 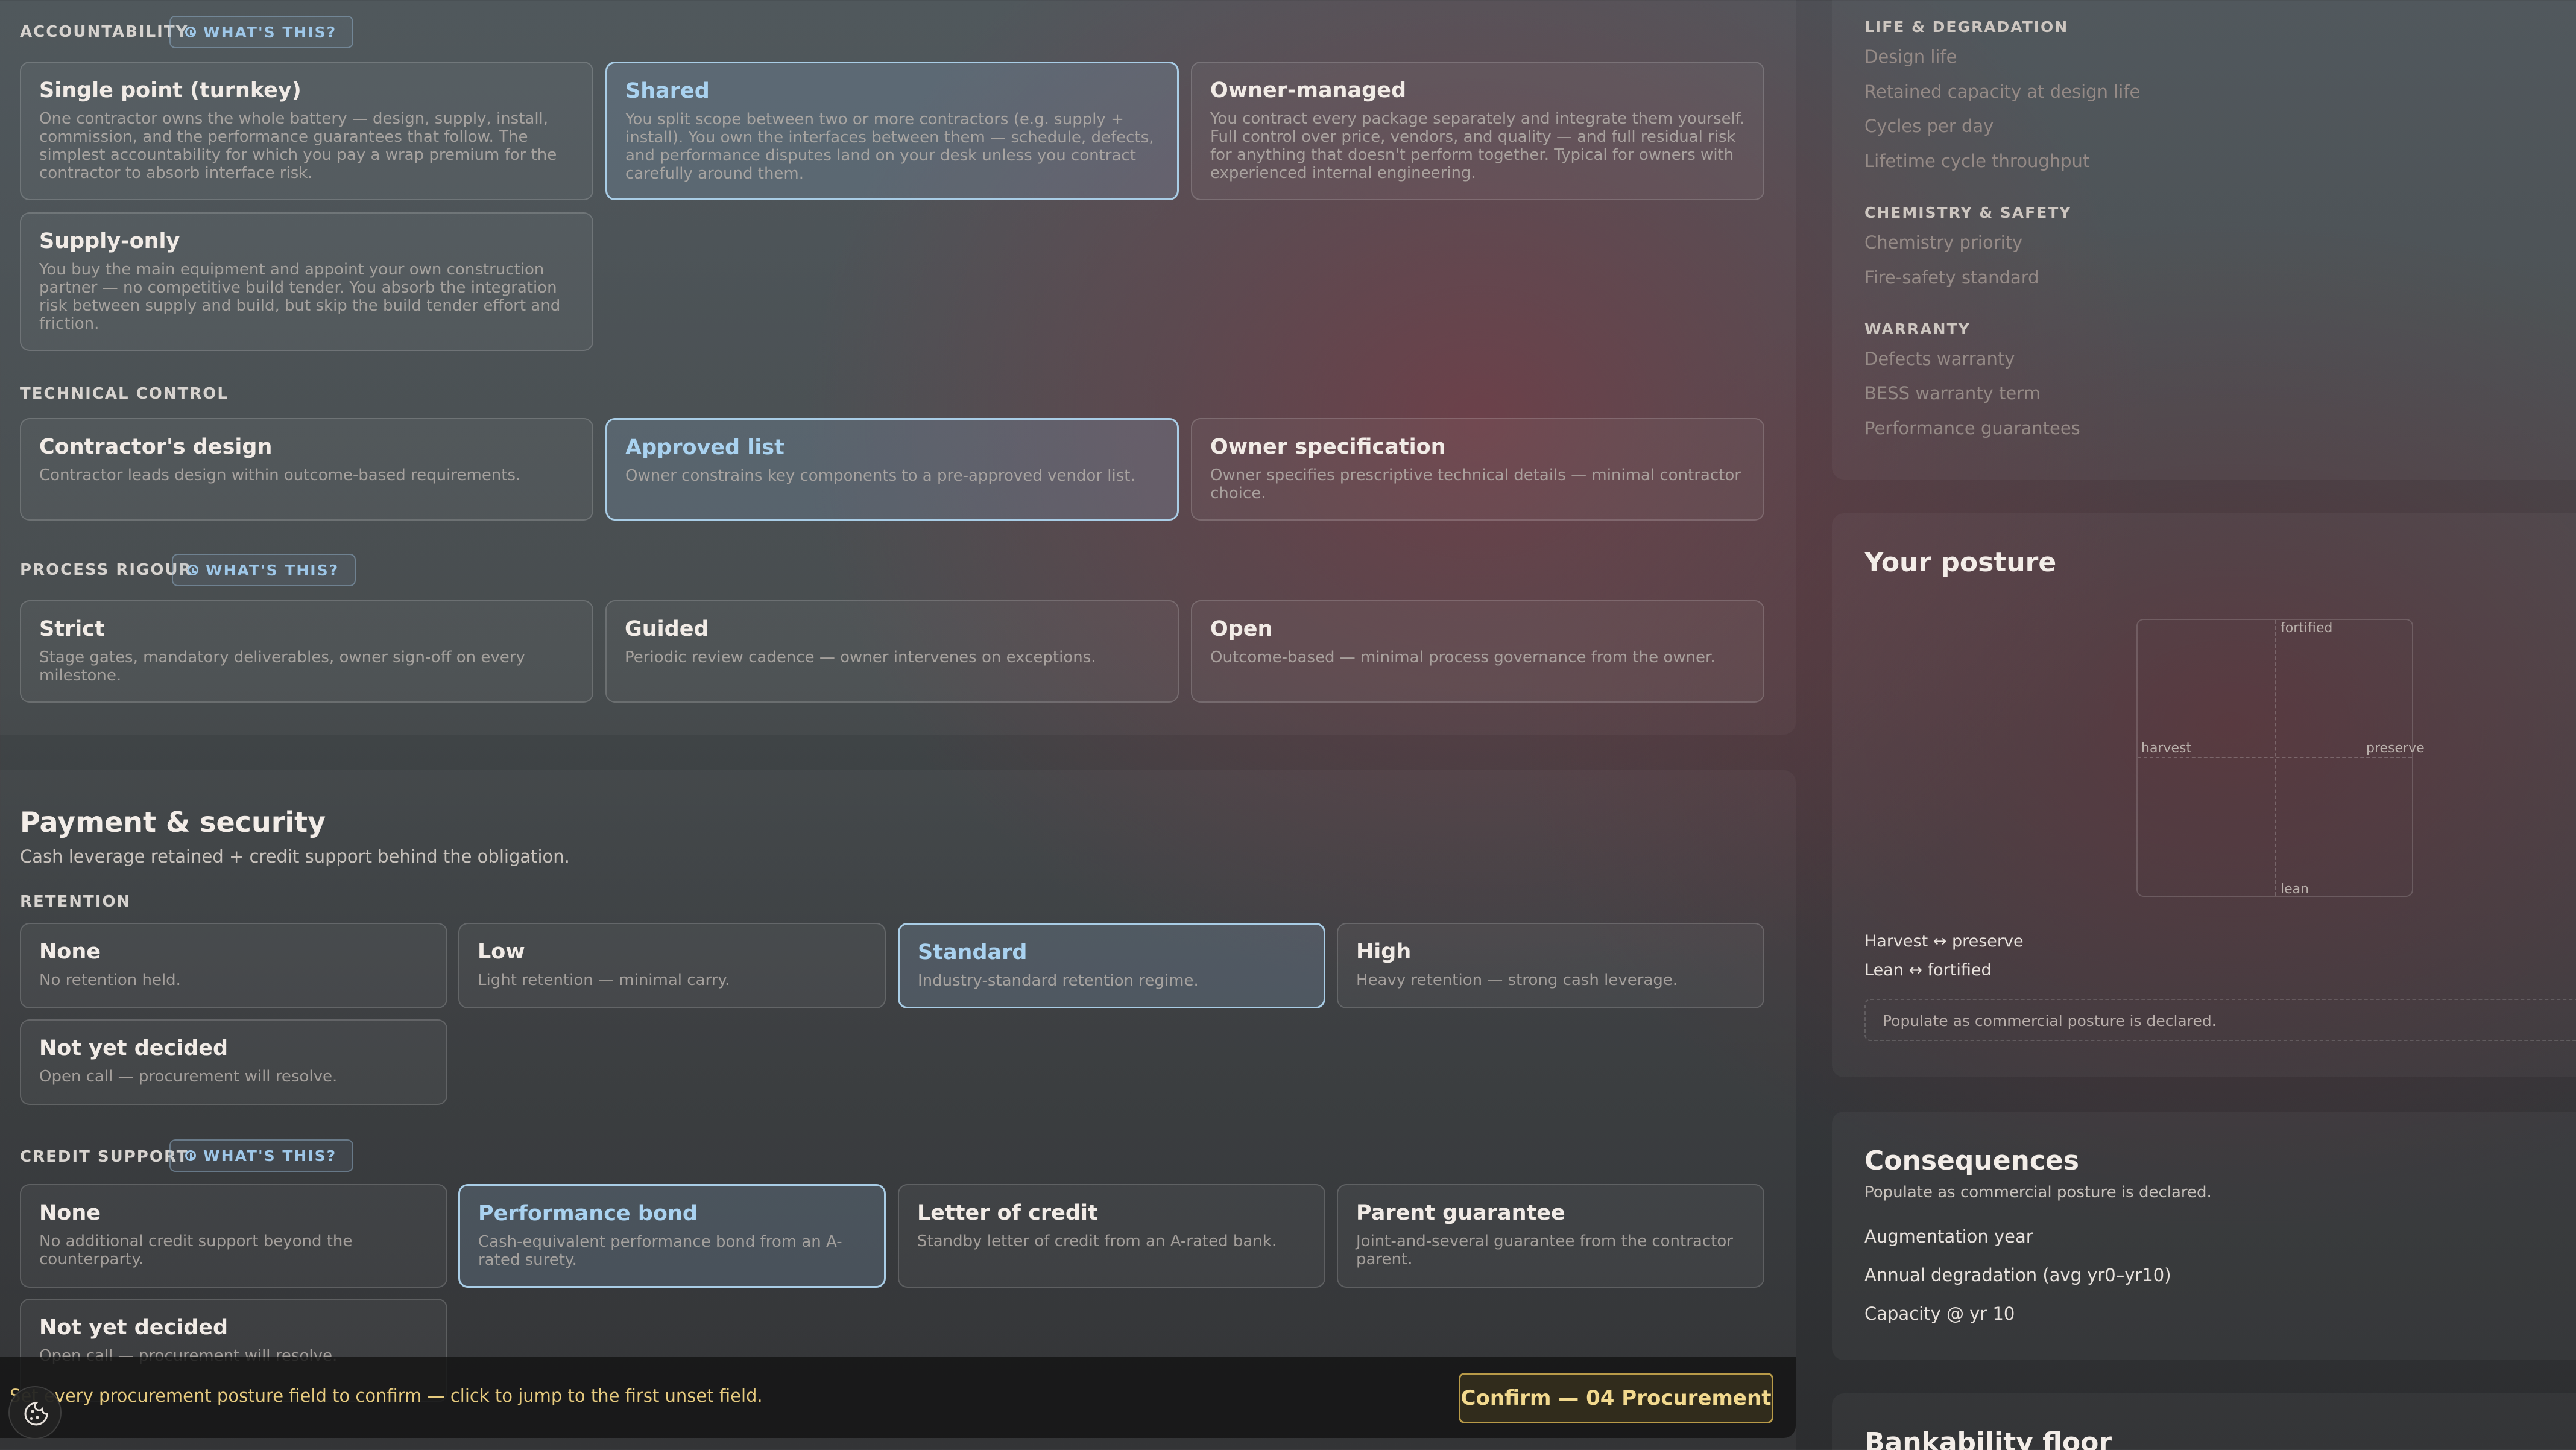 I want to click on consequence-item: Annual degradation (avg yr0–yr10), so click(x=2017, y=1275).